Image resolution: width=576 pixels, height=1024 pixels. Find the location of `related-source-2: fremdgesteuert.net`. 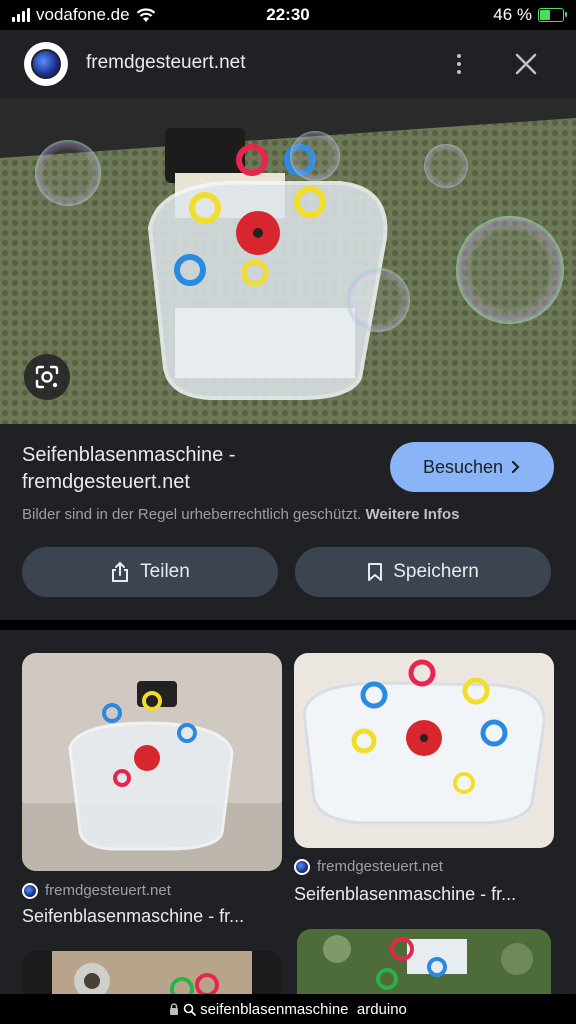

related-source-2: fremdgesteuert.net is located at coordinates (368, 866).